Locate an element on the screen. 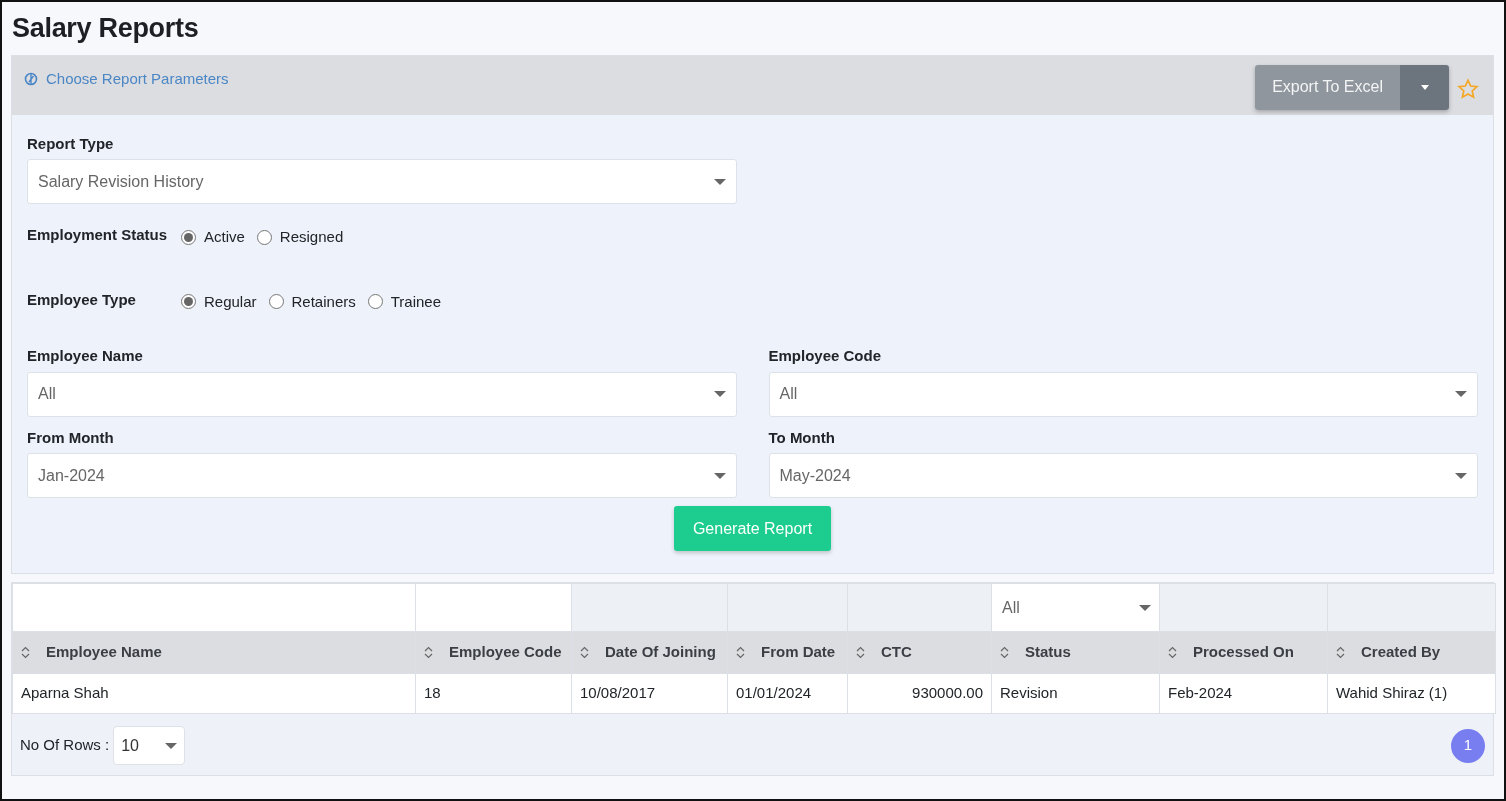 This screenshot has height=801, width=1506. page-title: Salary Reports is located at coordinates (106, 28).